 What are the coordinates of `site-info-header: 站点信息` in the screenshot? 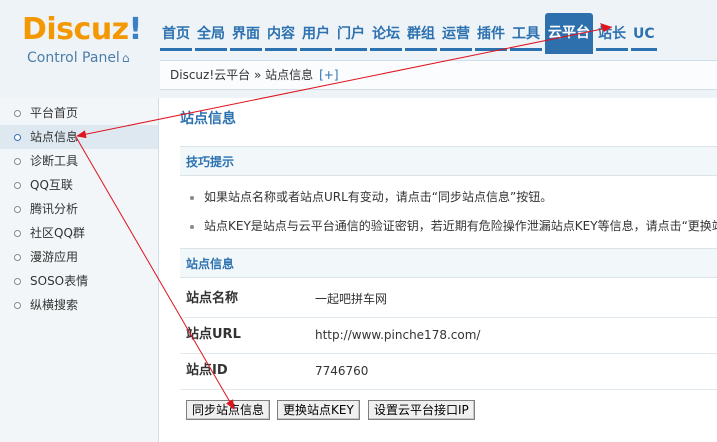 It's located at (448, 263).